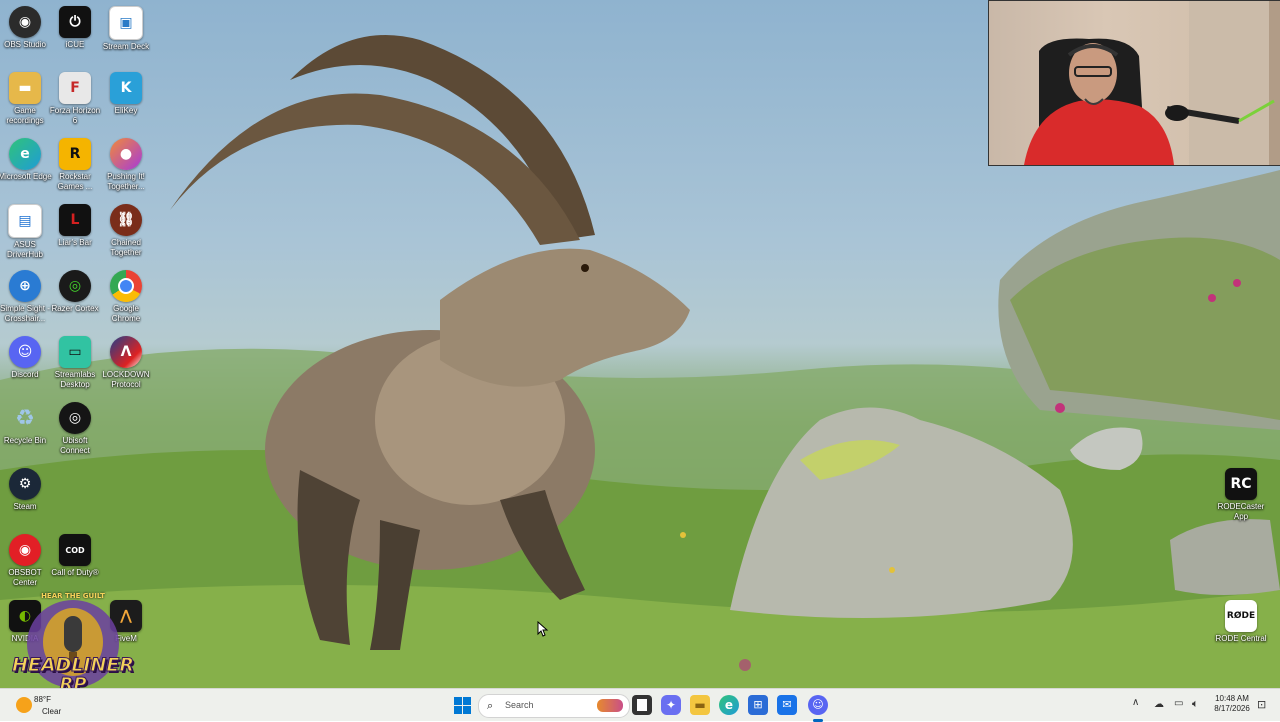 This screenshot has height=722, width=1280. I want to click on chained-together-icon: ⛓, so click(126, 220).